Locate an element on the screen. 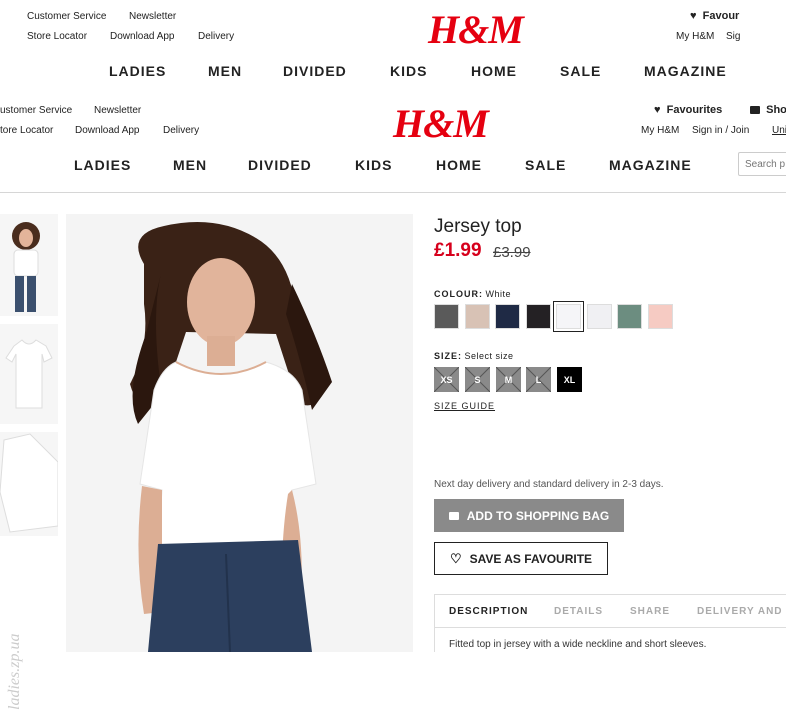 The image size is (786, 710). tshirt-thumbnail-image is located at coordinates (29, 374).